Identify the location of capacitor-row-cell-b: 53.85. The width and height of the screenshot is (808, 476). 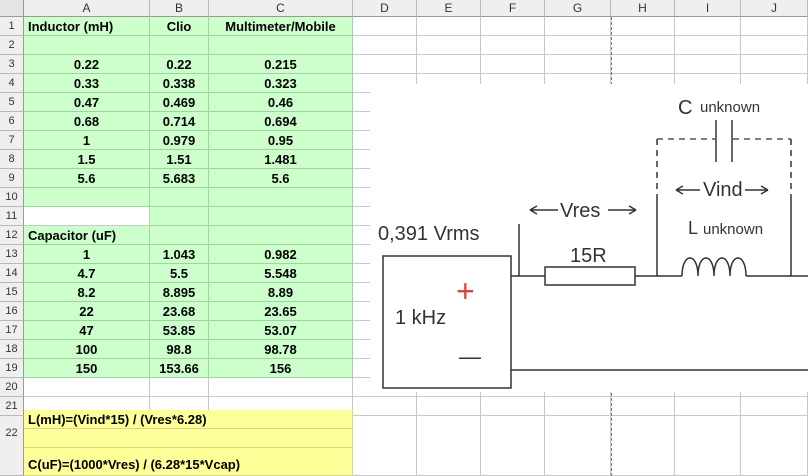
(179, 330).